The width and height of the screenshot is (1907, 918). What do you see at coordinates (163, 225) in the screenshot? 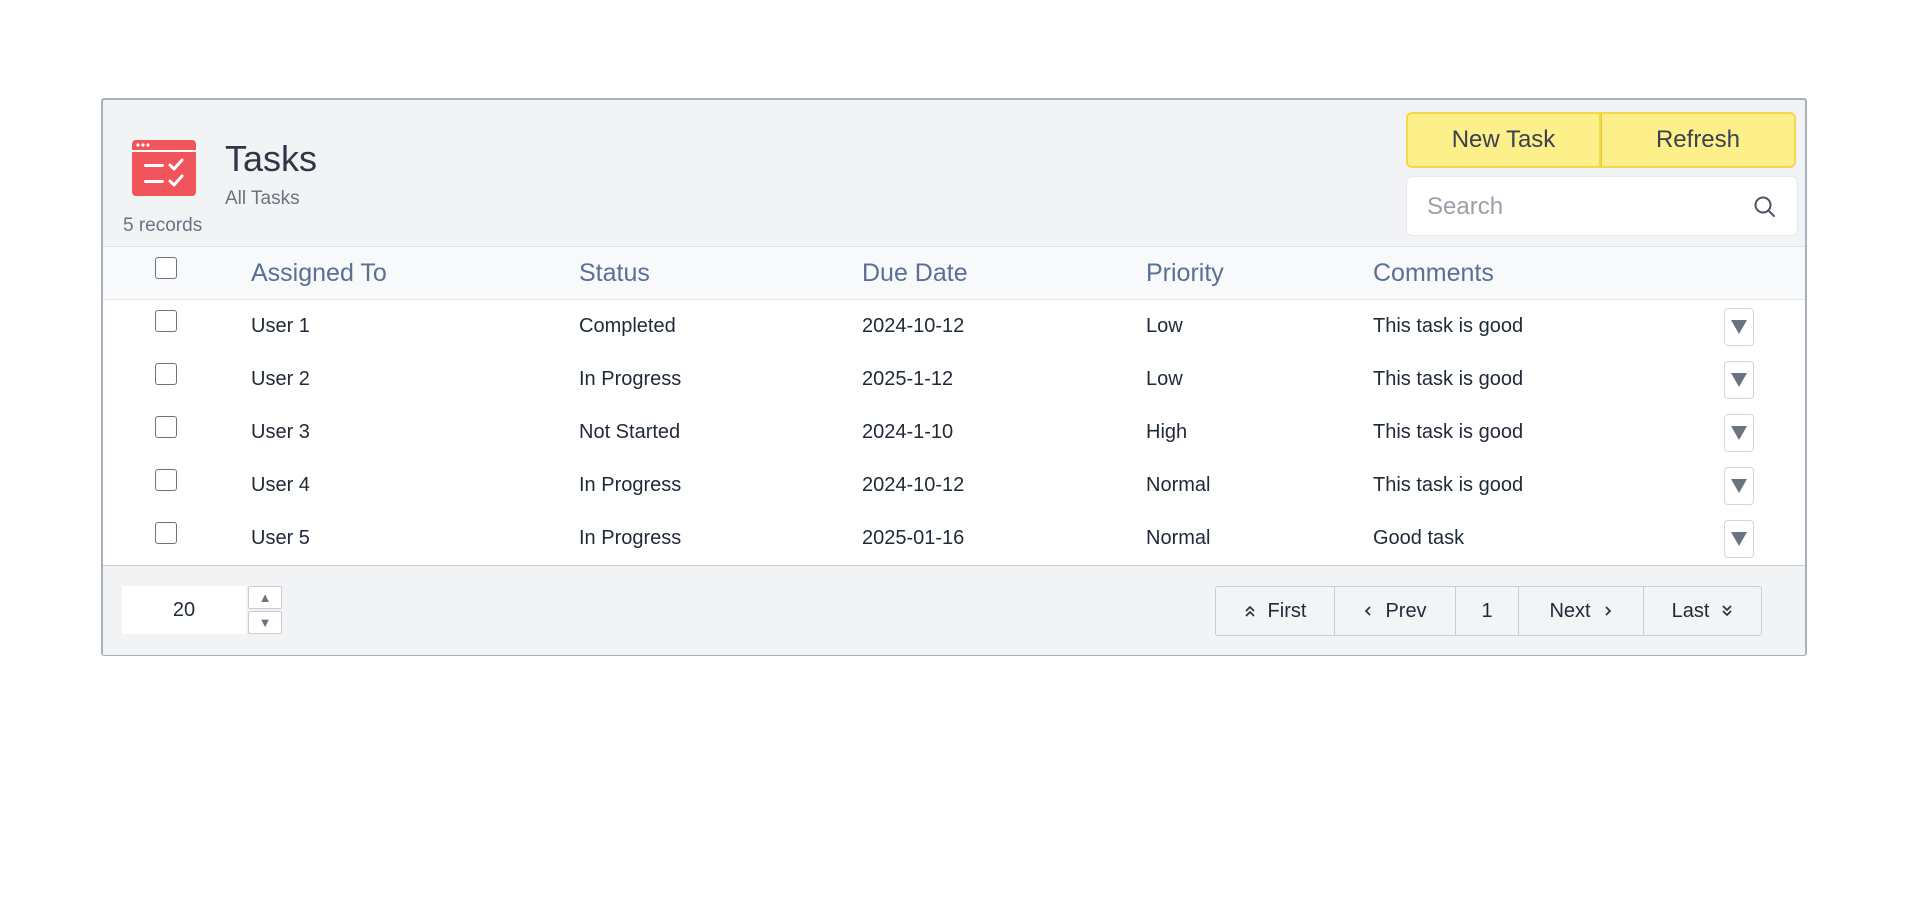
I see `record-count: 5 records` at bounding box center [163, 225].